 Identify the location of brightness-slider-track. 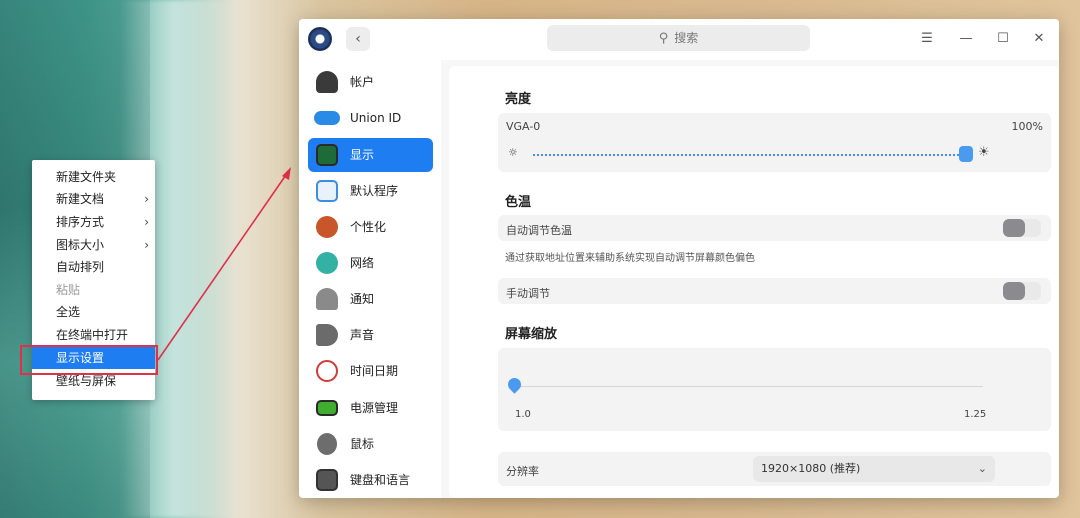
(748, 156).